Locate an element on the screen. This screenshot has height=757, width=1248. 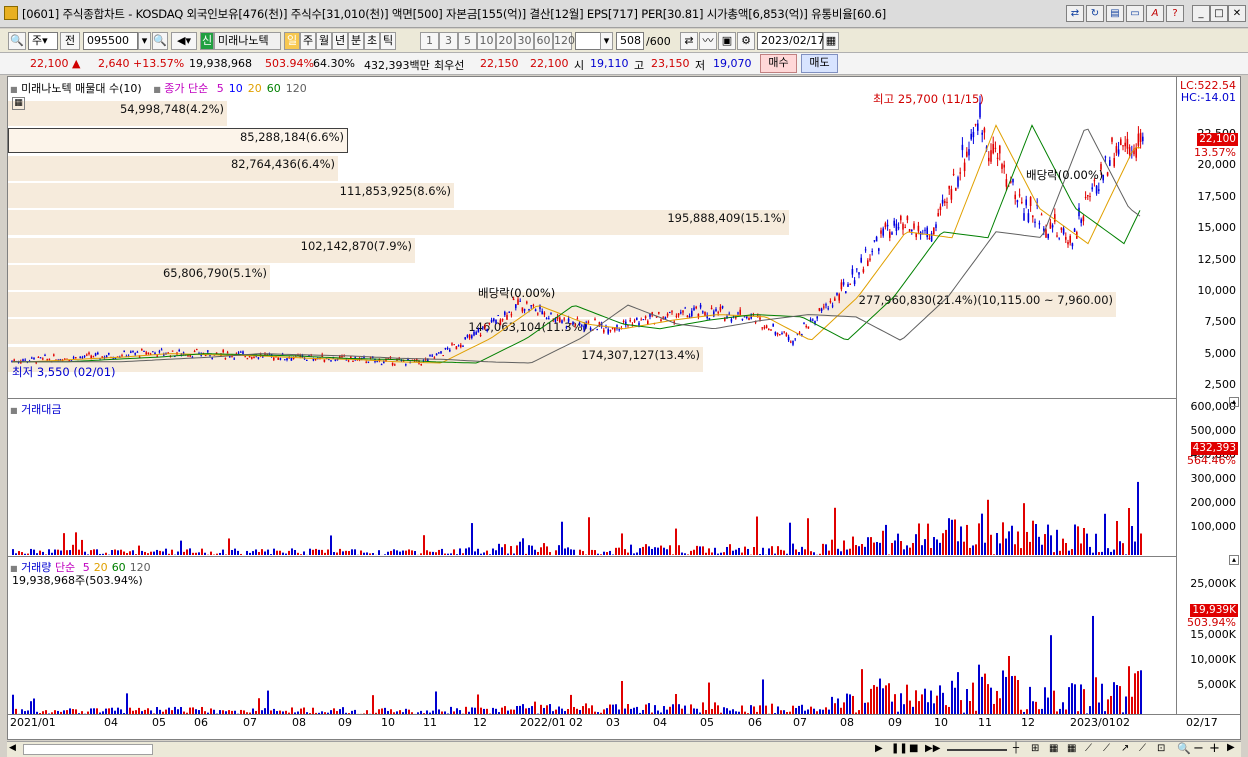
interval-30: 30 is located at coordinates (524, 41).